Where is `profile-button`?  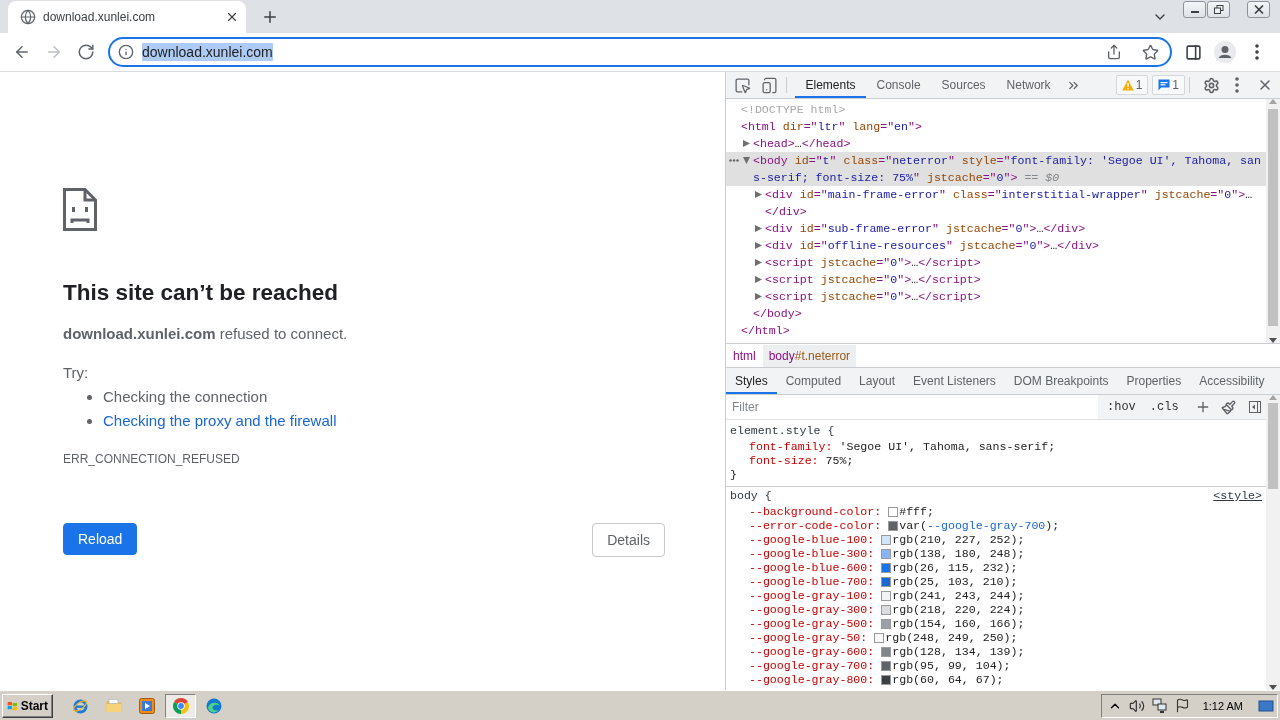
profile-button is located at coordinates (1225, 52).